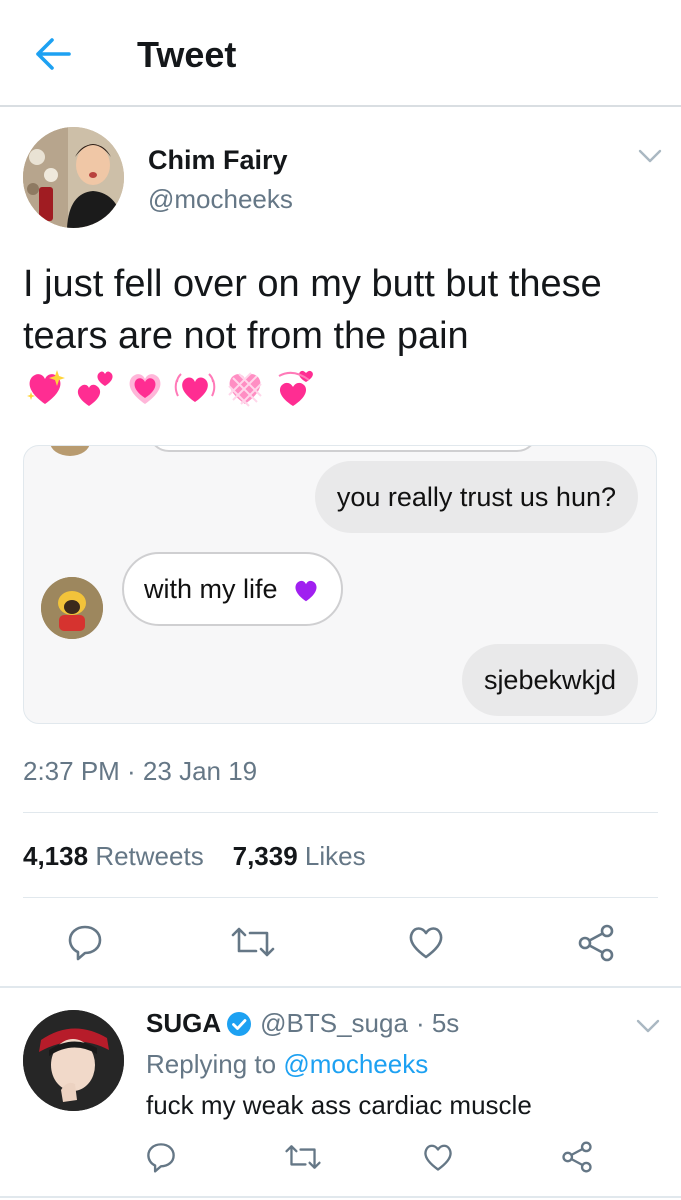 The width and height of the screenshot is (681, 1200). I want to click on reply-reply-icon, so click(161, 1157).